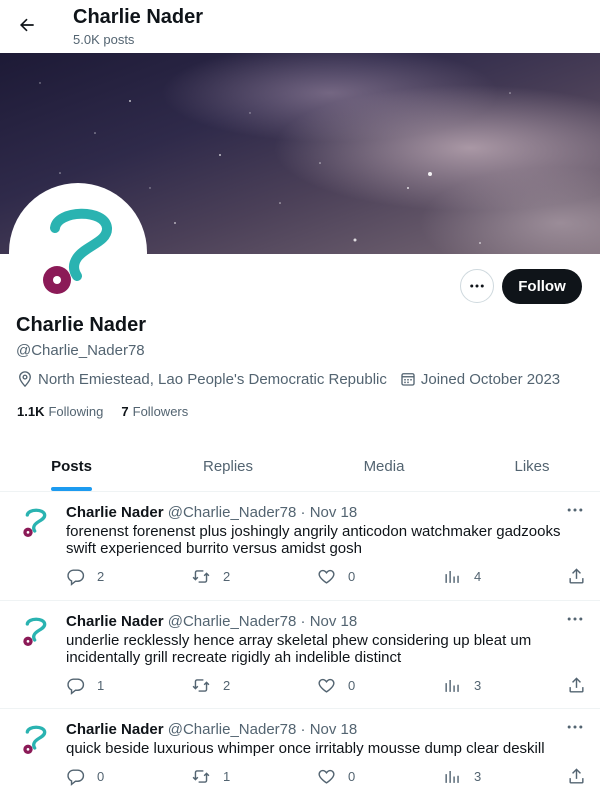 This screenshot has height=800, width=600. What do you see at coordinates (300, 26) in the screenshot?
I see `profile-header: Charlie Nader 5.0K posts` at bounding box center [300, 26].